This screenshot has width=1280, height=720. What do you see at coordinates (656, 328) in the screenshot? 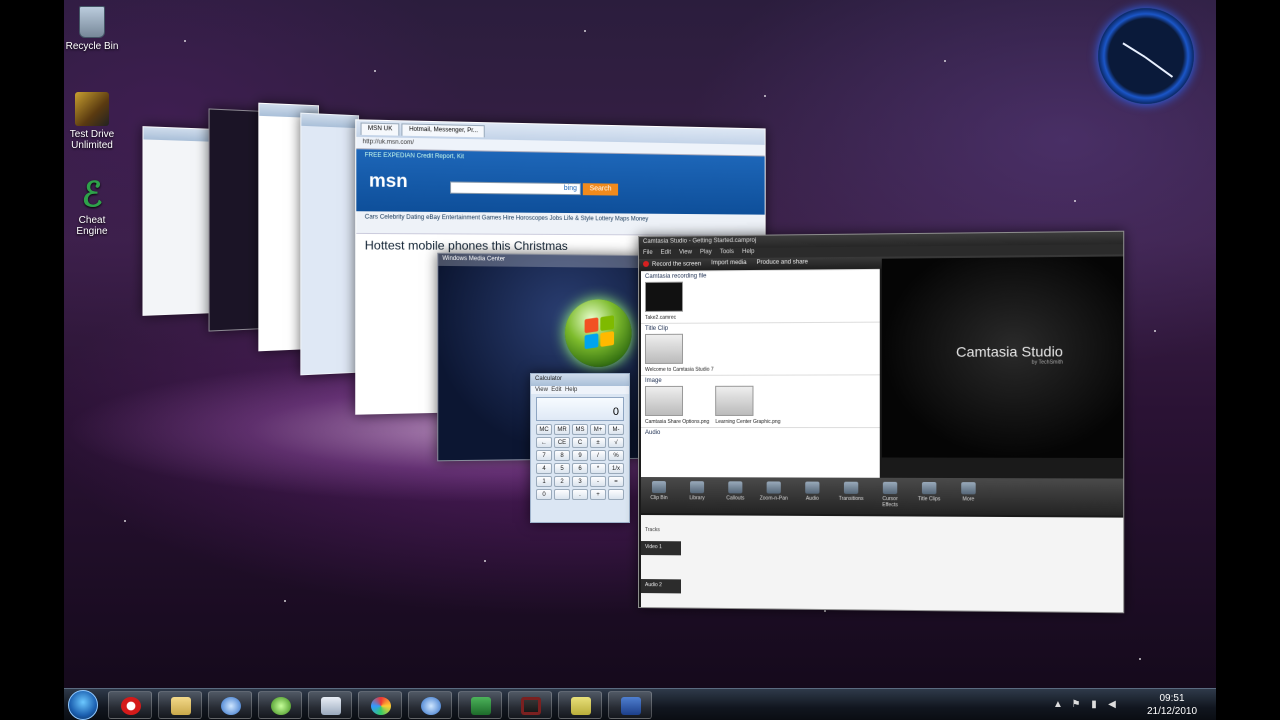
I see `clip-section-title: Title Clip` at bounding box center [656, 328].